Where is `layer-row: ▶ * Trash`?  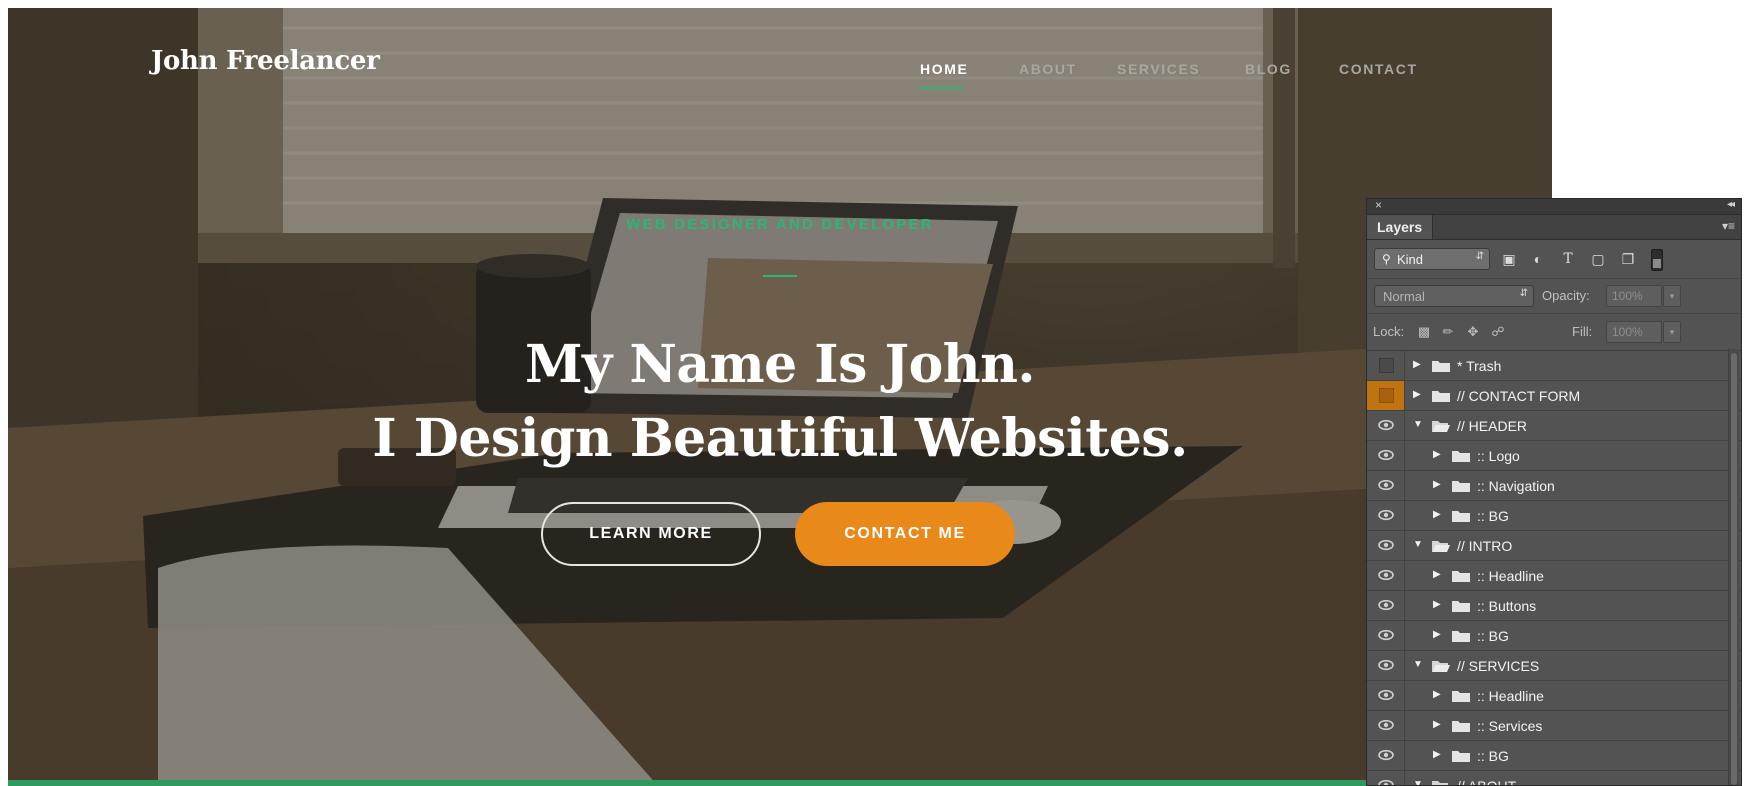
layer-row: ▶ * Trash is located at coordinates (1554, 366).